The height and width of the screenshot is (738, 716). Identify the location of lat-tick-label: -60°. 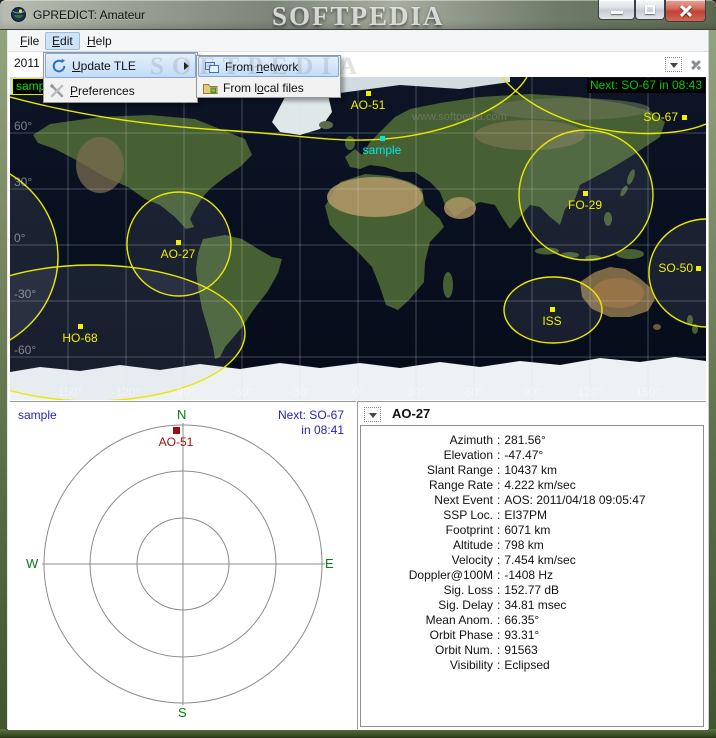
(25, 350).